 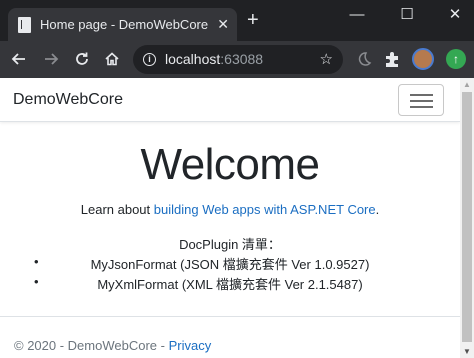 What do you see at coordinates (467, 351) in the screenshot?
I see `scroll-down-arrow-icon: ▼` at bounding box center [467, 351].